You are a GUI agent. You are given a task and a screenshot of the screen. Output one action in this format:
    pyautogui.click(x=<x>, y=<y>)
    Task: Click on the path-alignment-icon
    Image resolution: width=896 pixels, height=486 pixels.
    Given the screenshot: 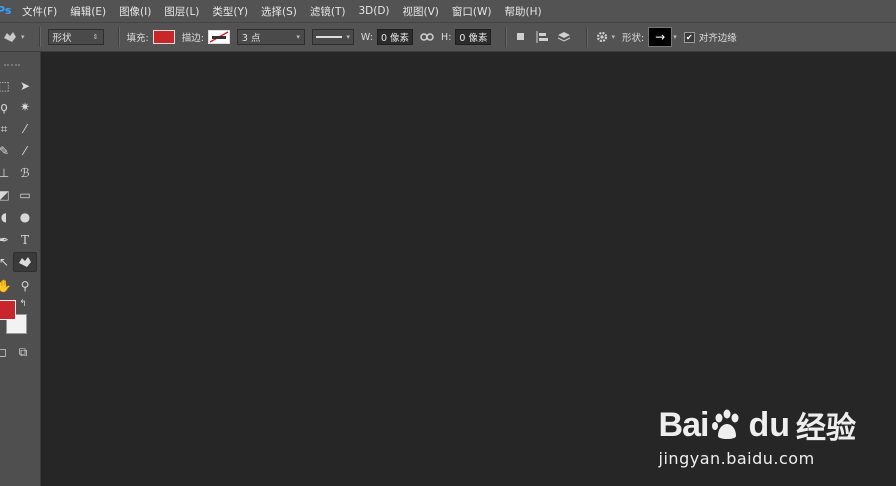 What is the action you would take?
    pyautogui.click(x=542, y=37)
    